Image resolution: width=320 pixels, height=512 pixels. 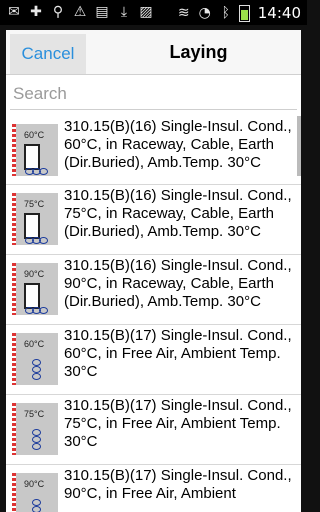 What do you see at coordinates (14, 12) in the screenshot?
I see `mail-icon: ✉` at bounding box center [14, 12].